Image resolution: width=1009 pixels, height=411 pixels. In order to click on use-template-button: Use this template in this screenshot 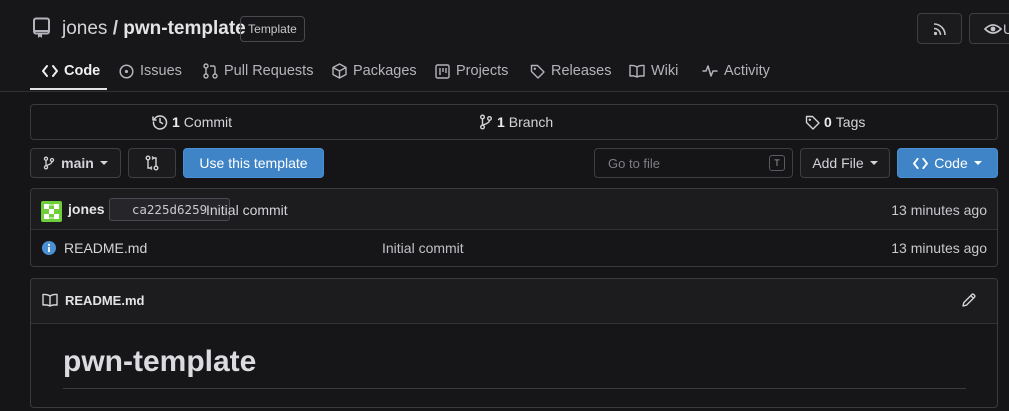, I will do `click(253, 163)`.